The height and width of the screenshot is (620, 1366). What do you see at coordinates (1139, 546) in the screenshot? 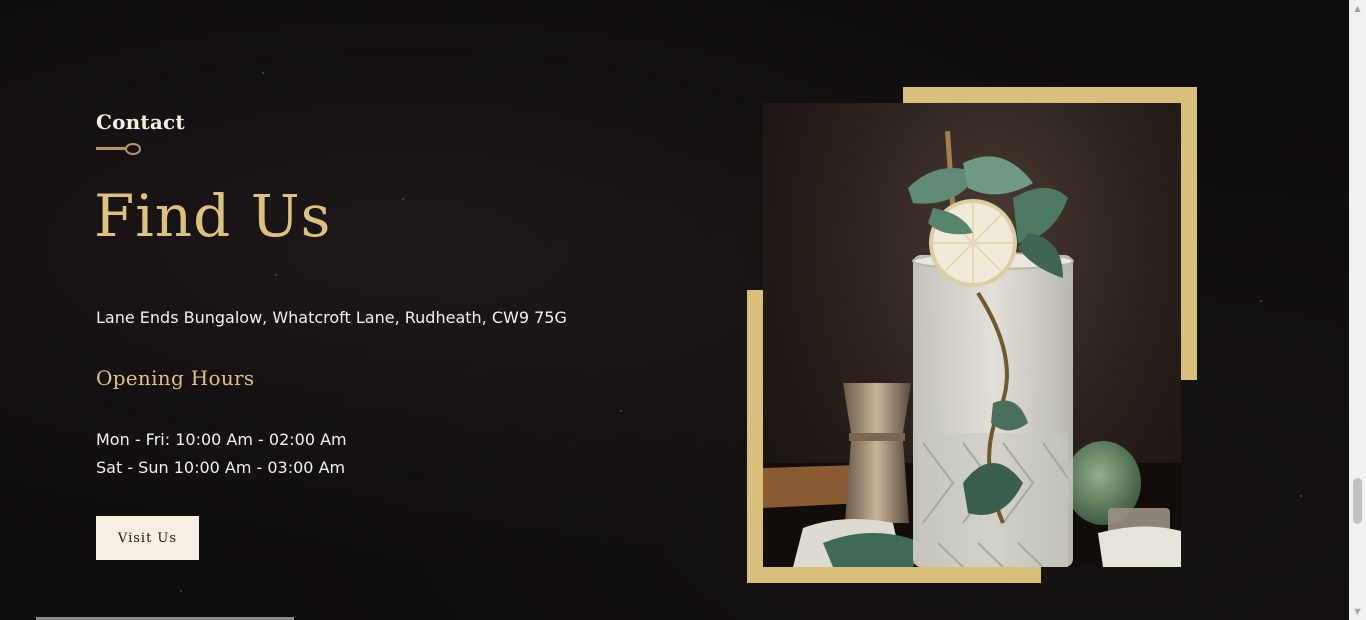
I see `lime-wedge` at bounding box center [1139, 546].